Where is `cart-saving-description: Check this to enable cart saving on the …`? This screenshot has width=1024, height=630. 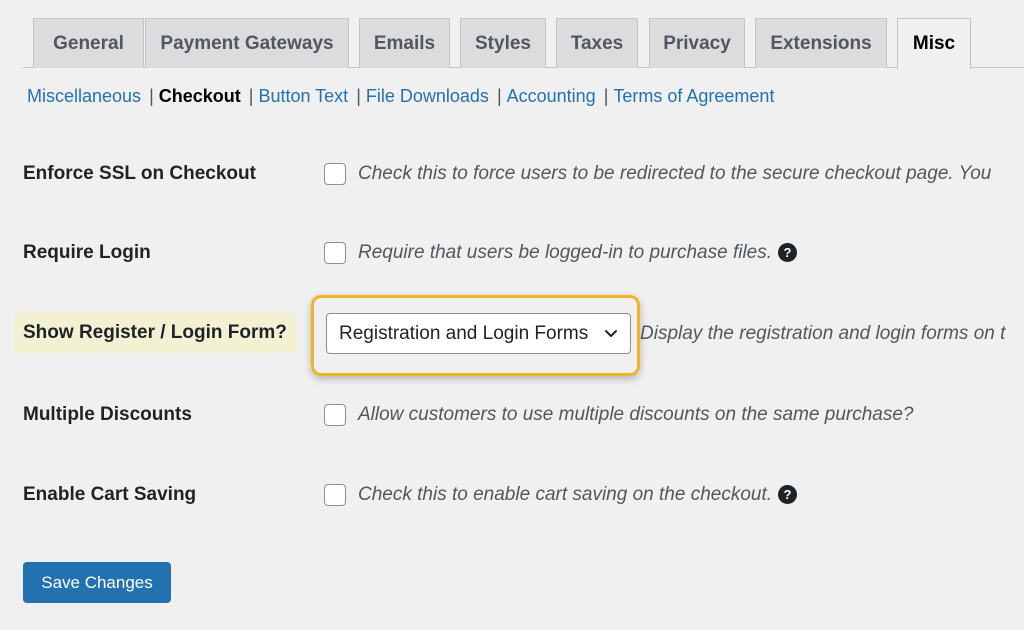
cart-saving-description: Check this to enable cart saving on the … is located at coordinates (565, 494).